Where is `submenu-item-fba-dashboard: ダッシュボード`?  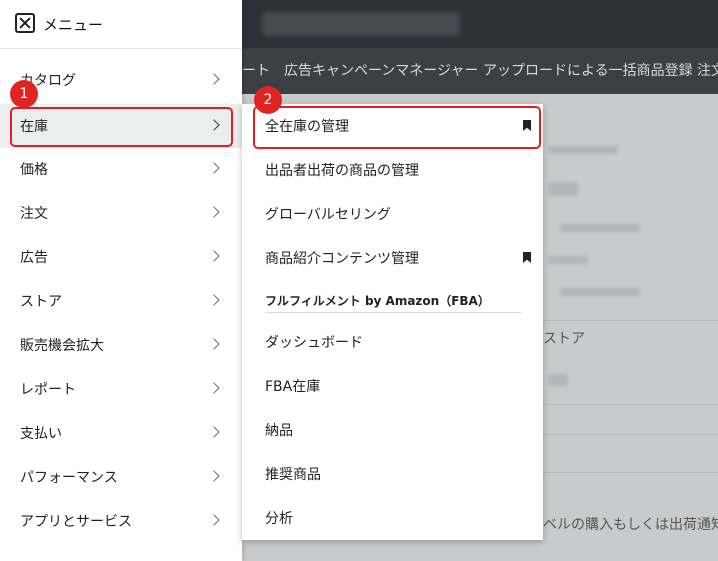 submenu-item-fba-dashboard: ダッシュボード is located at coordinates (392, 342).